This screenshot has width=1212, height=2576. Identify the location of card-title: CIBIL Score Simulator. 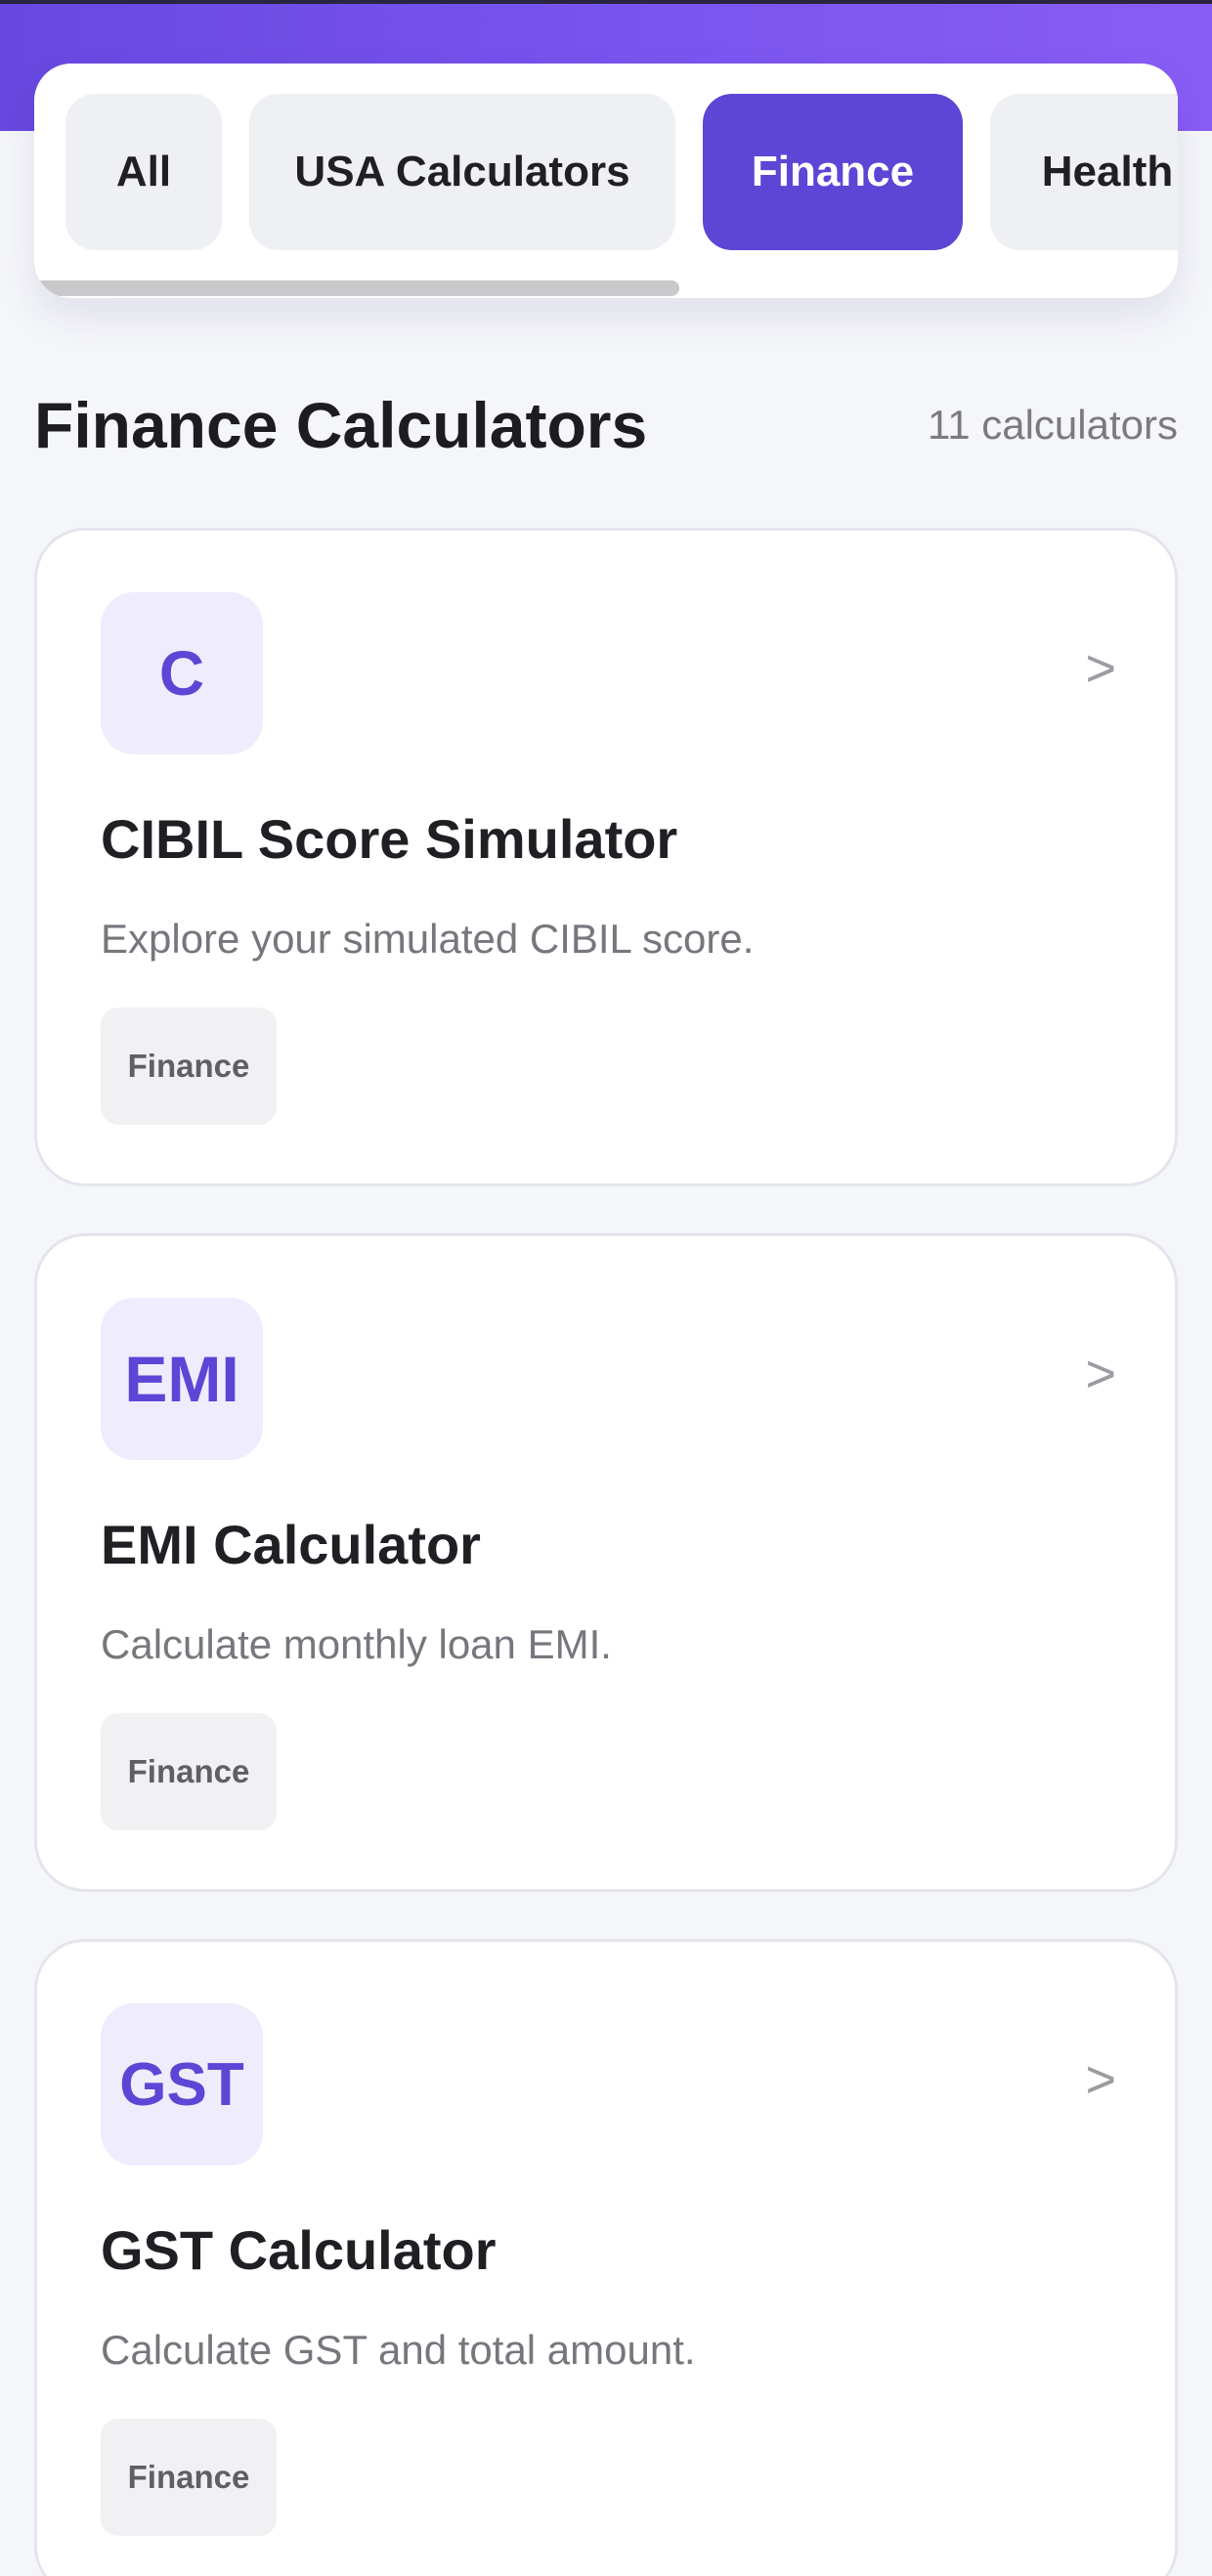
(389, 839).